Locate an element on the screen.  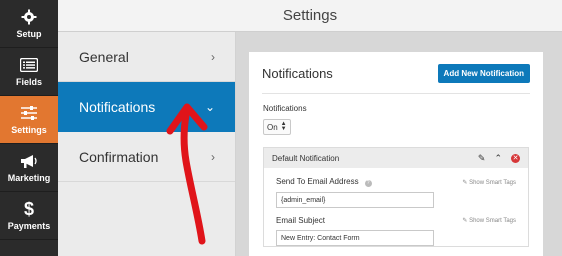
sidebar-item-settings: Settings is located at coordinates (29, 120).